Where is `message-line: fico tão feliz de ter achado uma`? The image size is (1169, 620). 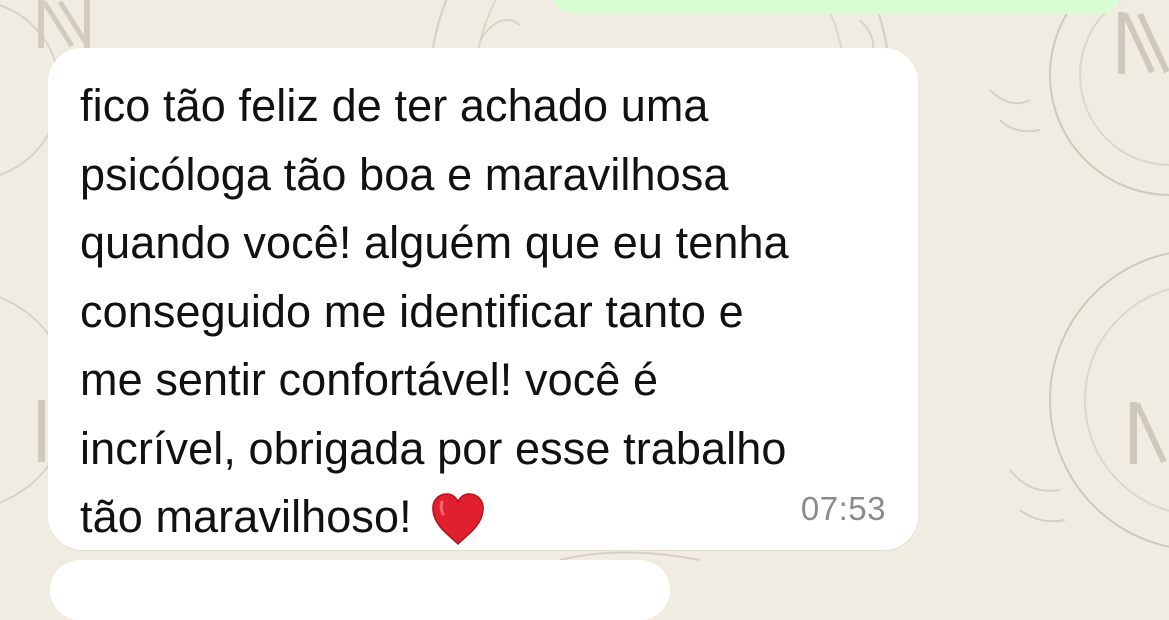 message-line: fico tão feliz de ter achado uma is located at coordinates (394, 105).